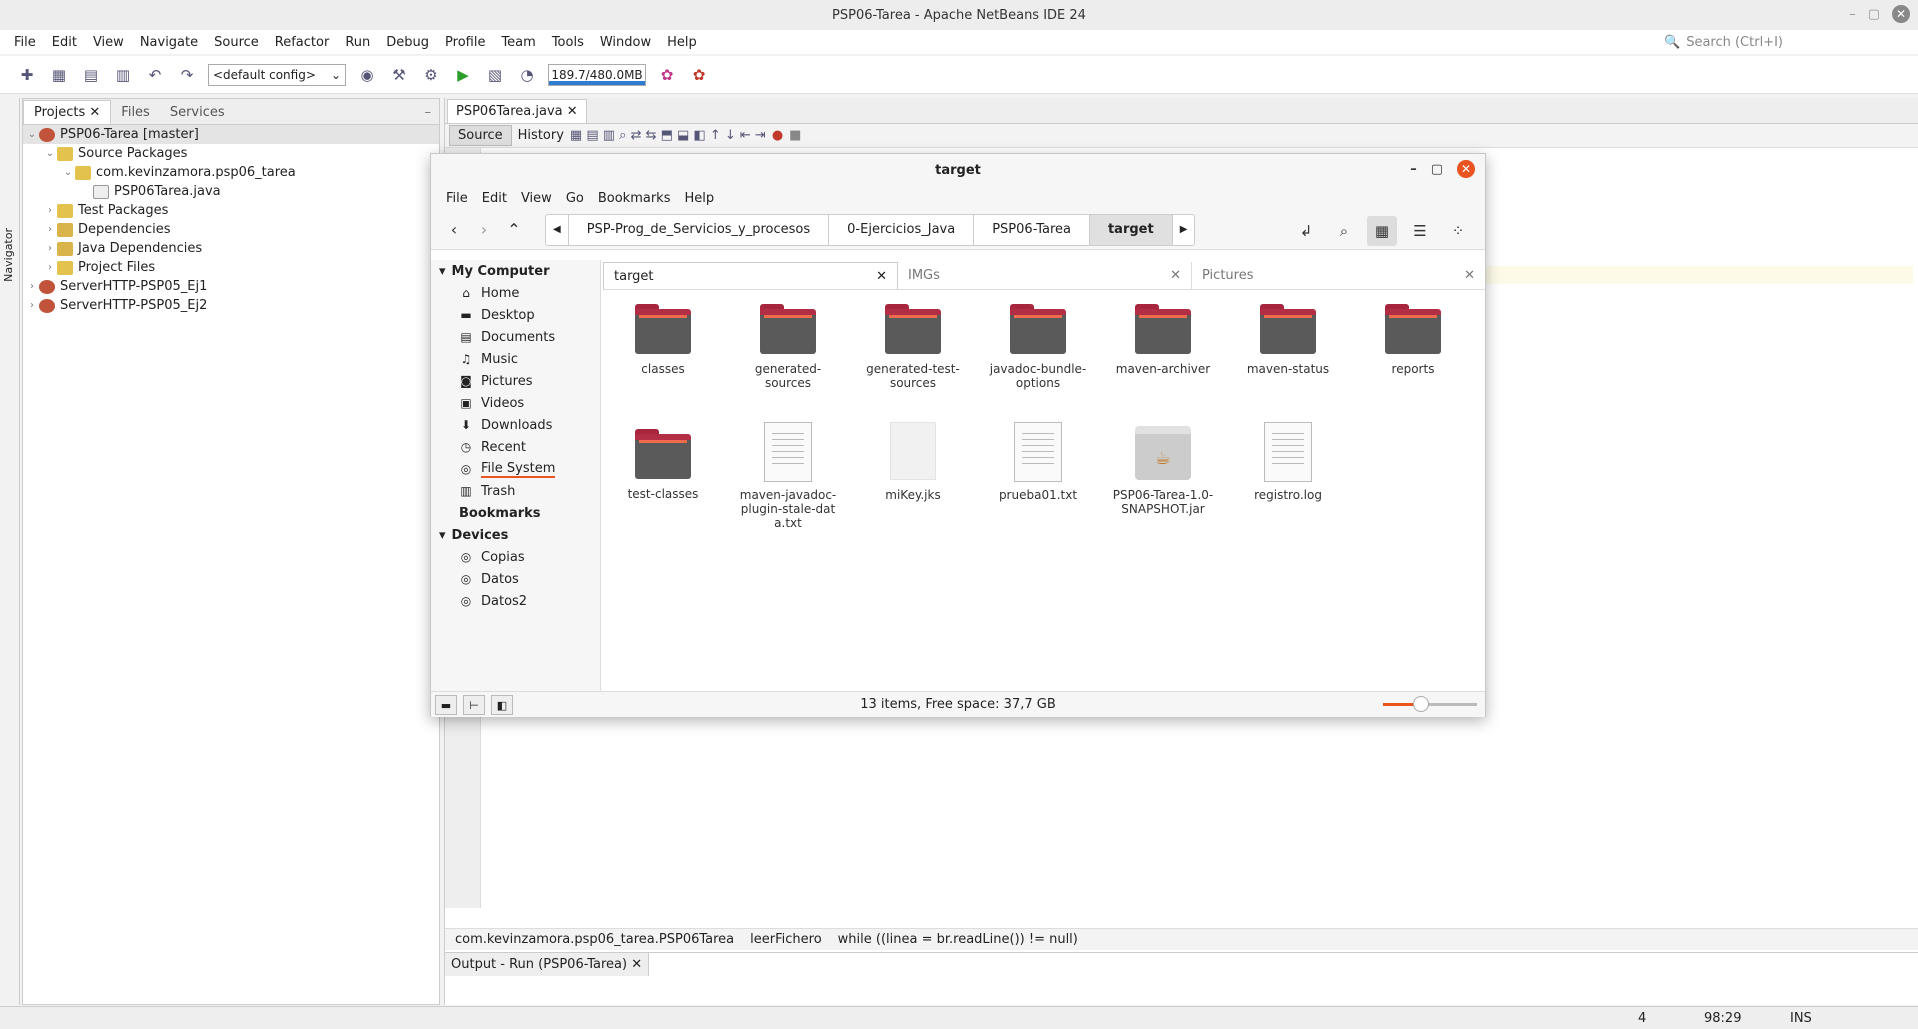 Image resolution: width=1918 pixels, height=1029 pixels. What do you see at coordinates (682, 42) in the screenshot?
I see `menu-help: Help` at bounding box center [682, 42].